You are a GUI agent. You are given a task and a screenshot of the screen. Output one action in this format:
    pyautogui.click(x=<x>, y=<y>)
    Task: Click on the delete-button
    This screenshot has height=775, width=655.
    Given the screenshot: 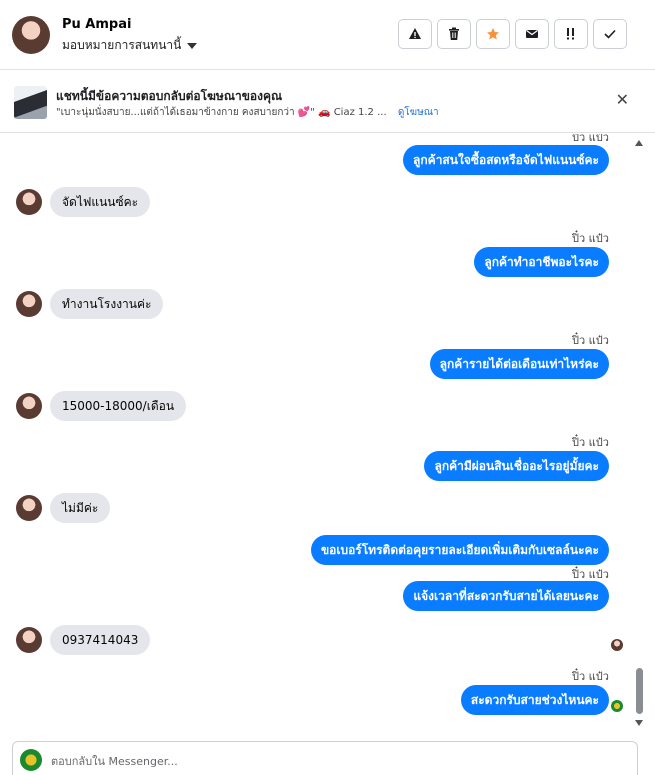 What is the action you would take?
    pyautogui.click(x=454, y=34)
    